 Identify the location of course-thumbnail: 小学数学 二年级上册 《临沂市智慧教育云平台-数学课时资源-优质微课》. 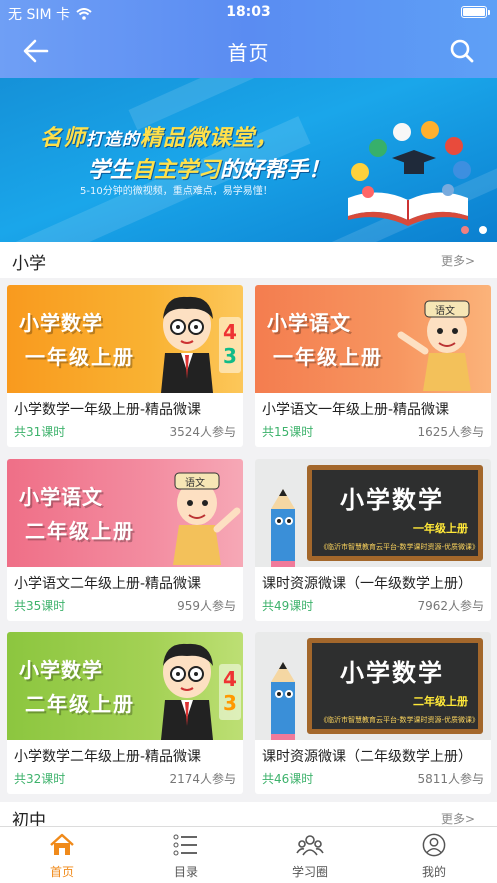
(373, 686).